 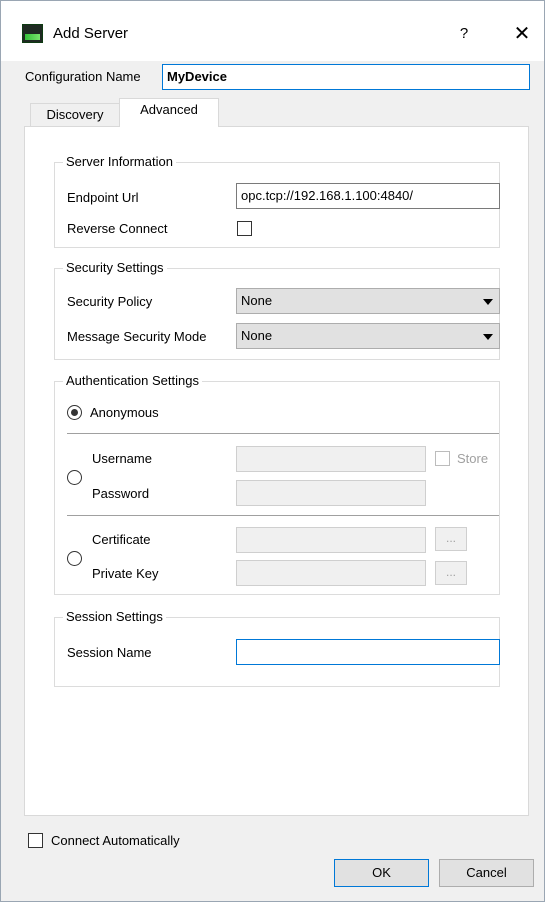 What do you see at coordinates (132, 380) in the screenshot?
I see `authentication-settings-title: Authentication Settings` at bounding box center [132, 380].